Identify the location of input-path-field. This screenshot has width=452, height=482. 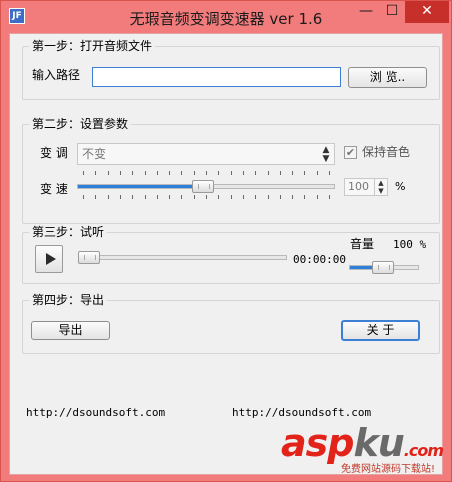
(216, 77).